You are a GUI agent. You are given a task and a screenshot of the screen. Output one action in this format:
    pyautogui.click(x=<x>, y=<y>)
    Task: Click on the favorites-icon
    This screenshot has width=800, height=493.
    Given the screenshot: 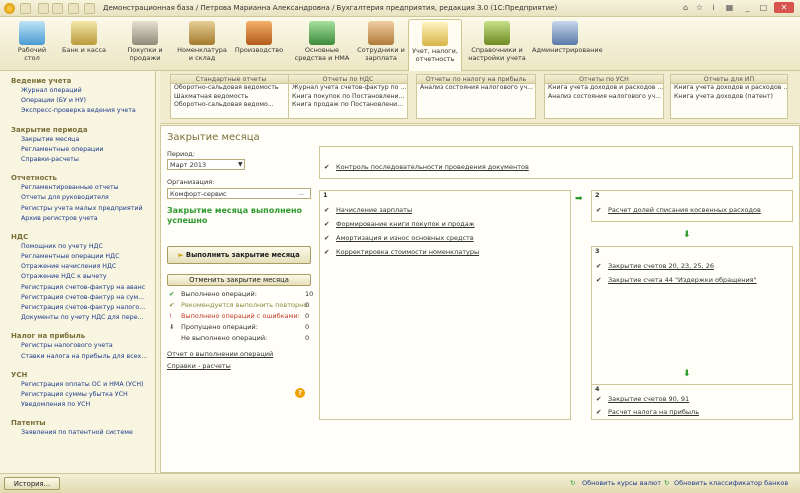 What is the action you would take?
    pyautogui.click(x=89, y=8)
    